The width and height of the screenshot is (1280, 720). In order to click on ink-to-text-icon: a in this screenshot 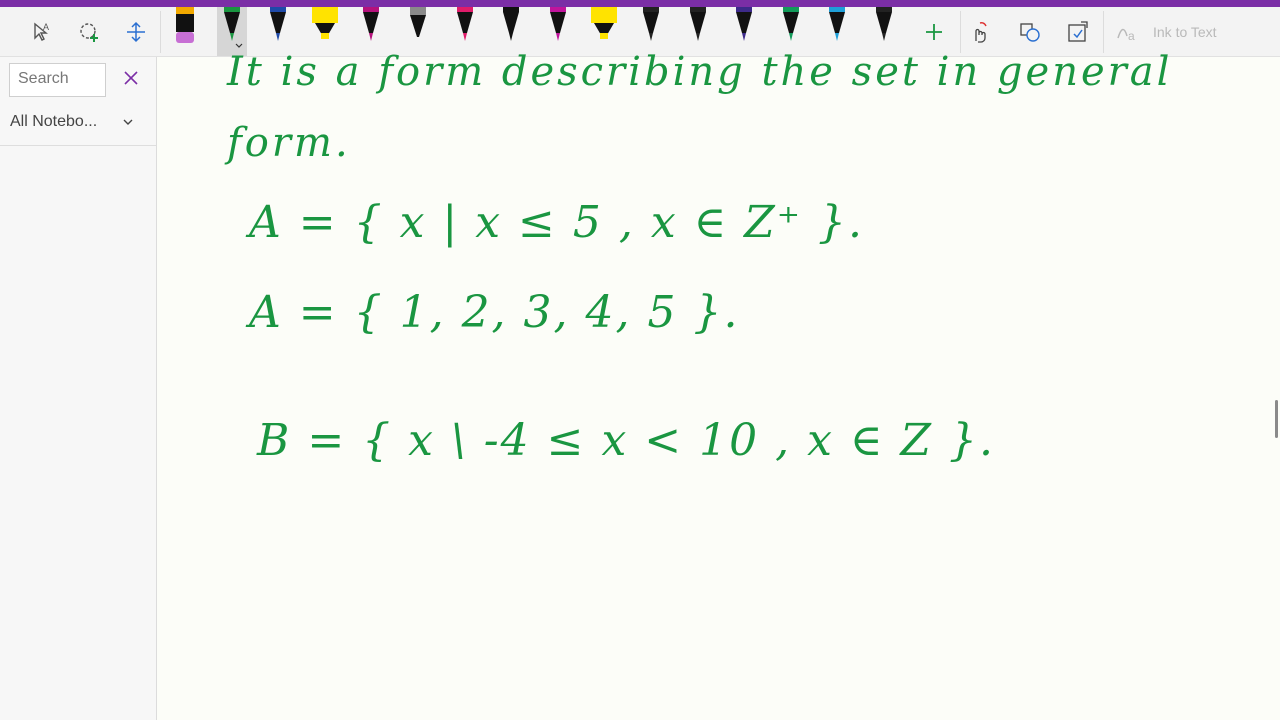, I will do `click(1128, 32)`.